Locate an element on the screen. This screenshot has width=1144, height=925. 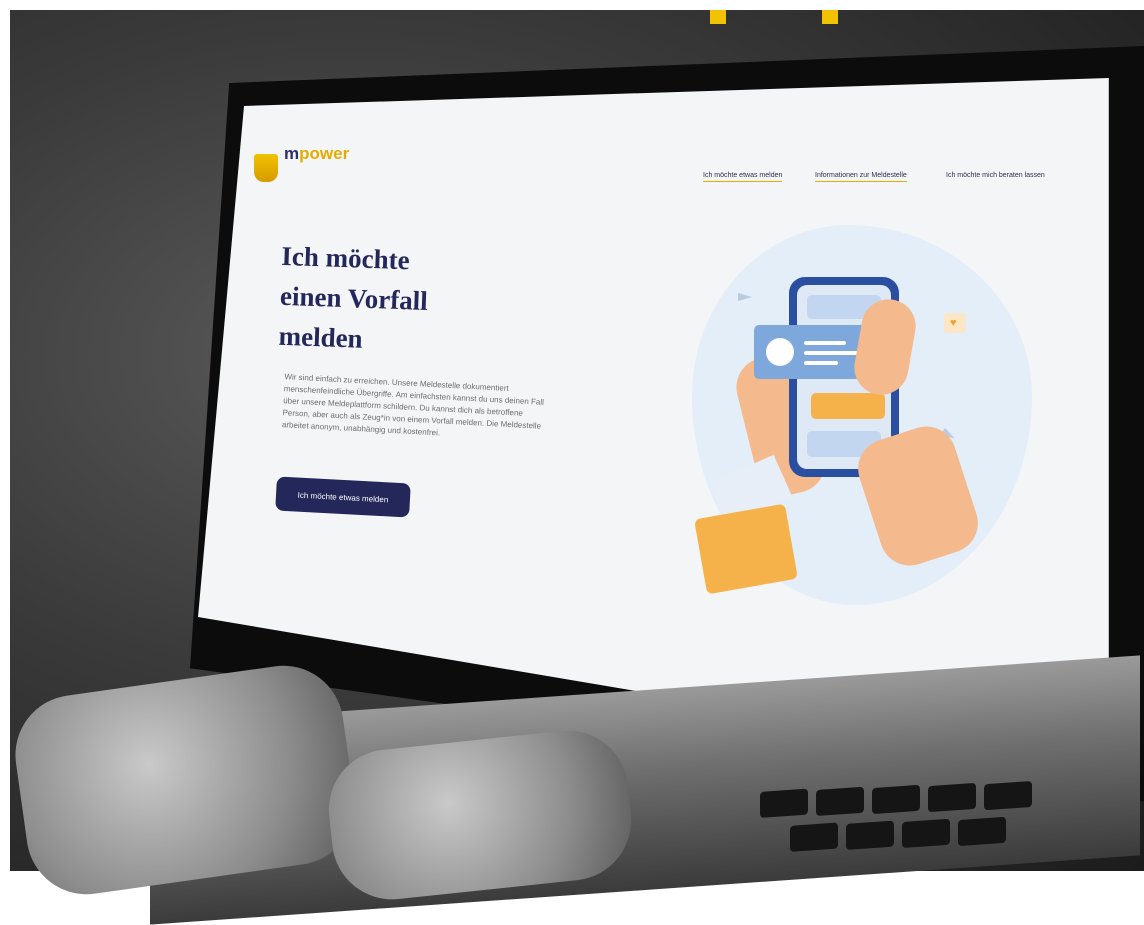
nav-info-link: Informationen zur Meldestelle is located at coordinates (861, 177).